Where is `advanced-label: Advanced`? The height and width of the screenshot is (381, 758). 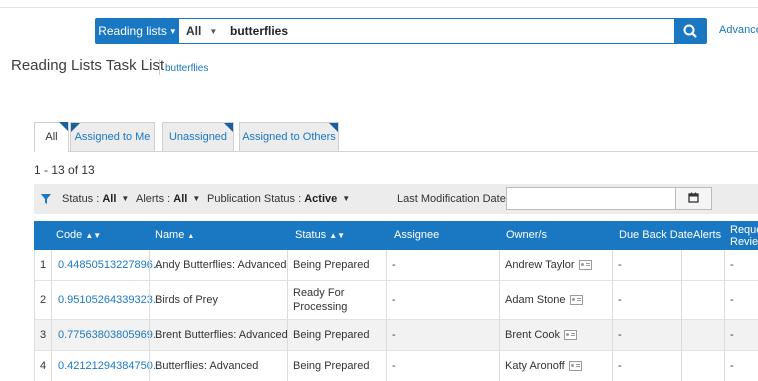 advanced-label: Advanced is located at coordinates (738, 30).